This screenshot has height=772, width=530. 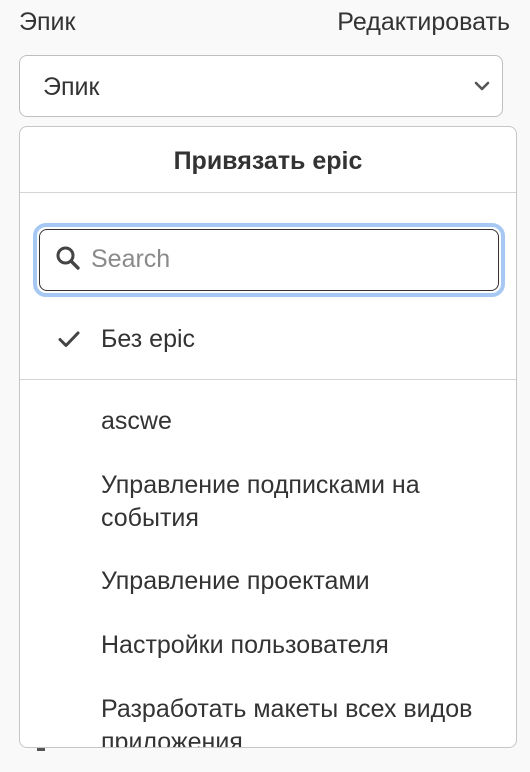 I want to click on search-input, so click(x=291, y=259).